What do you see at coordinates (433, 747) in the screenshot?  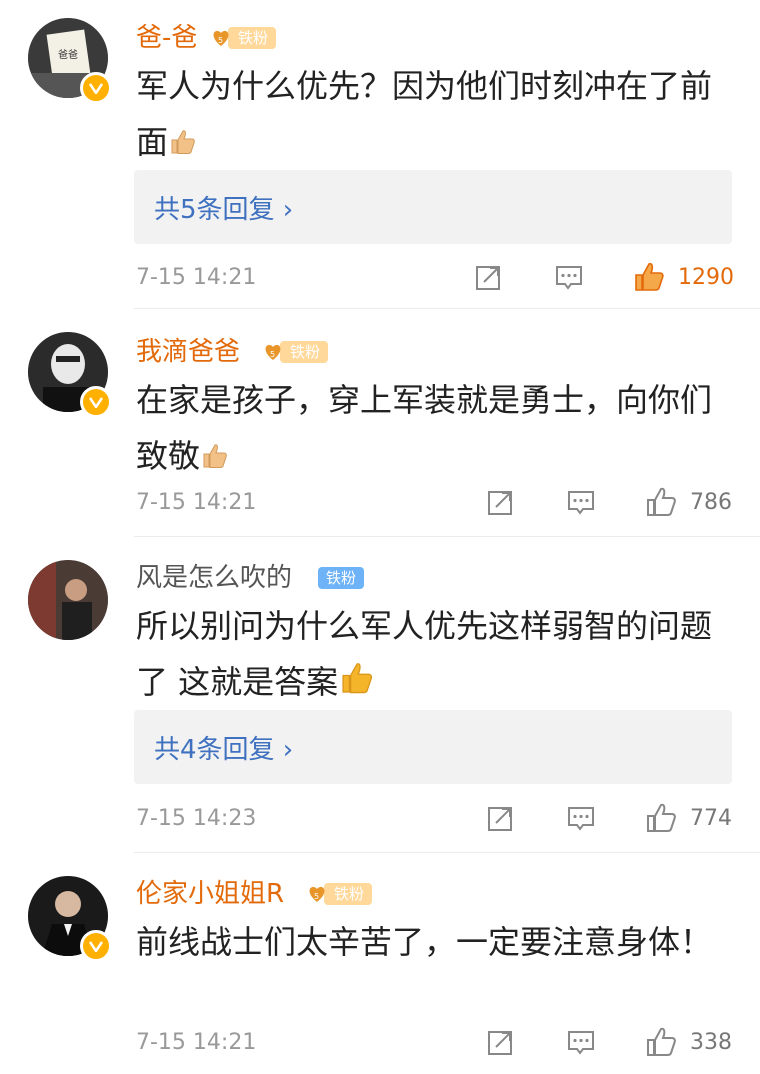 I see `reply-expand-button: 共4条回复 ›` at bounding box center [433, 747].